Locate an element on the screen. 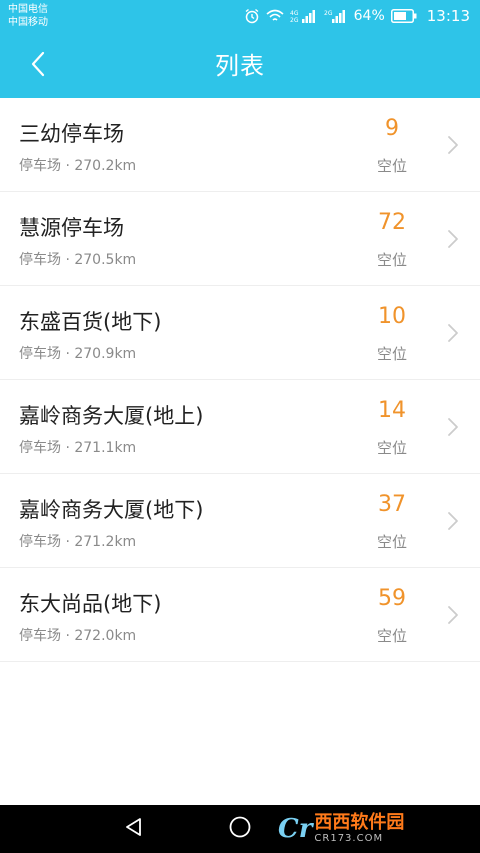 The width and height of the screenshot is (480, 853). item-meta: 停车场 · 271.2km is located at coordinates (77, 541).